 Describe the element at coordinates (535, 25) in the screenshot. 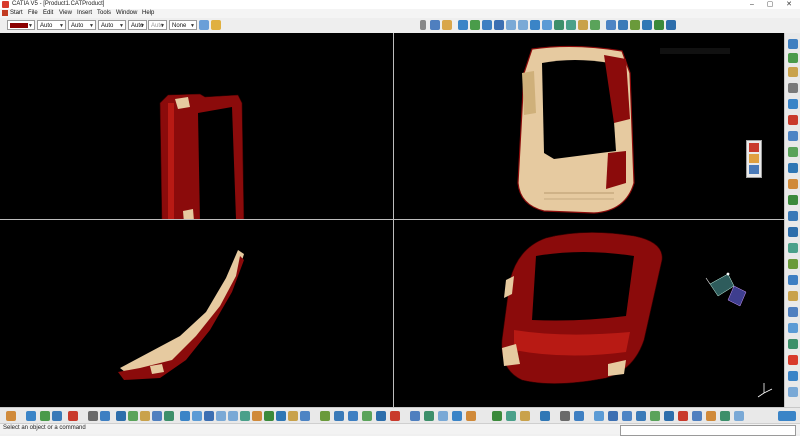

I see `normal-view-icon` at that location.